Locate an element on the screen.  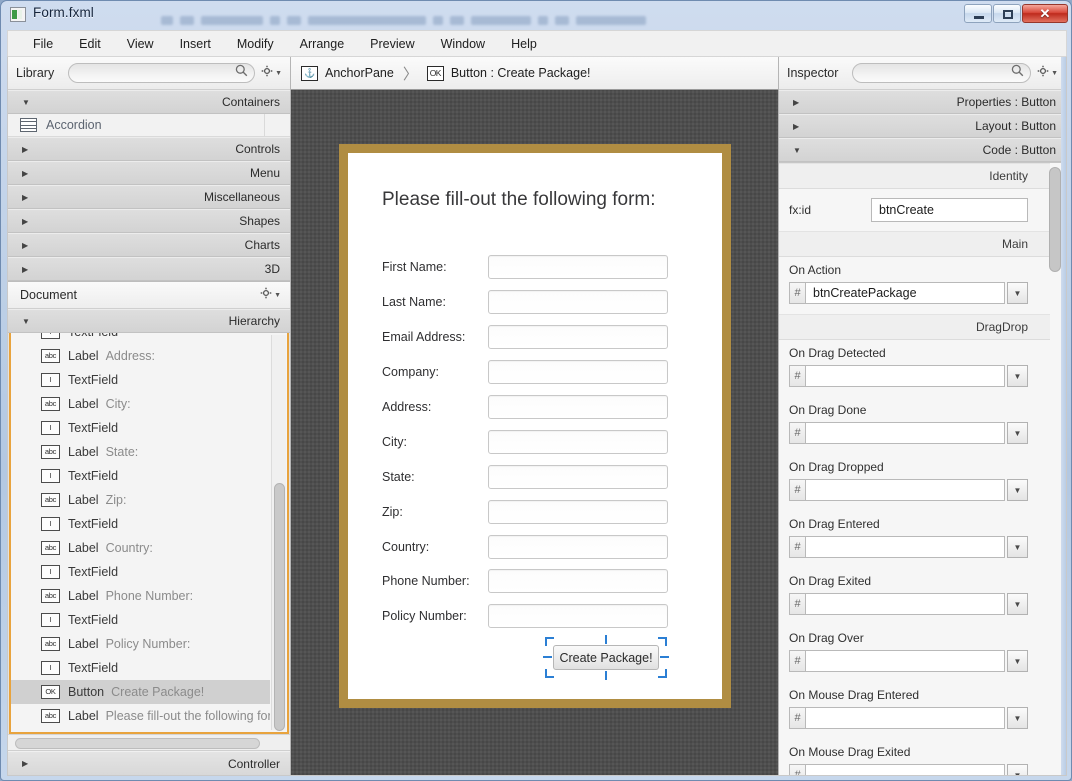
library-section-controls: Controls is located at coordinates (149, 149).